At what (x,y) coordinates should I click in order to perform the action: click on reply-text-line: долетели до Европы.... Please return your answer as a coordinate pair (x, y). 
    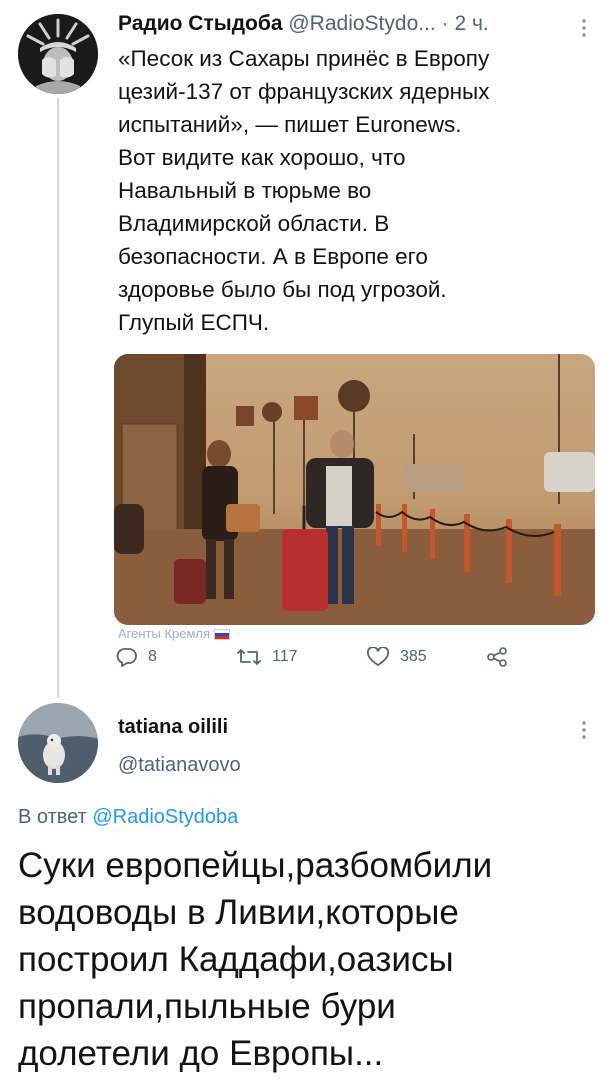
    Looking at the image, I should click on (201, 1053).